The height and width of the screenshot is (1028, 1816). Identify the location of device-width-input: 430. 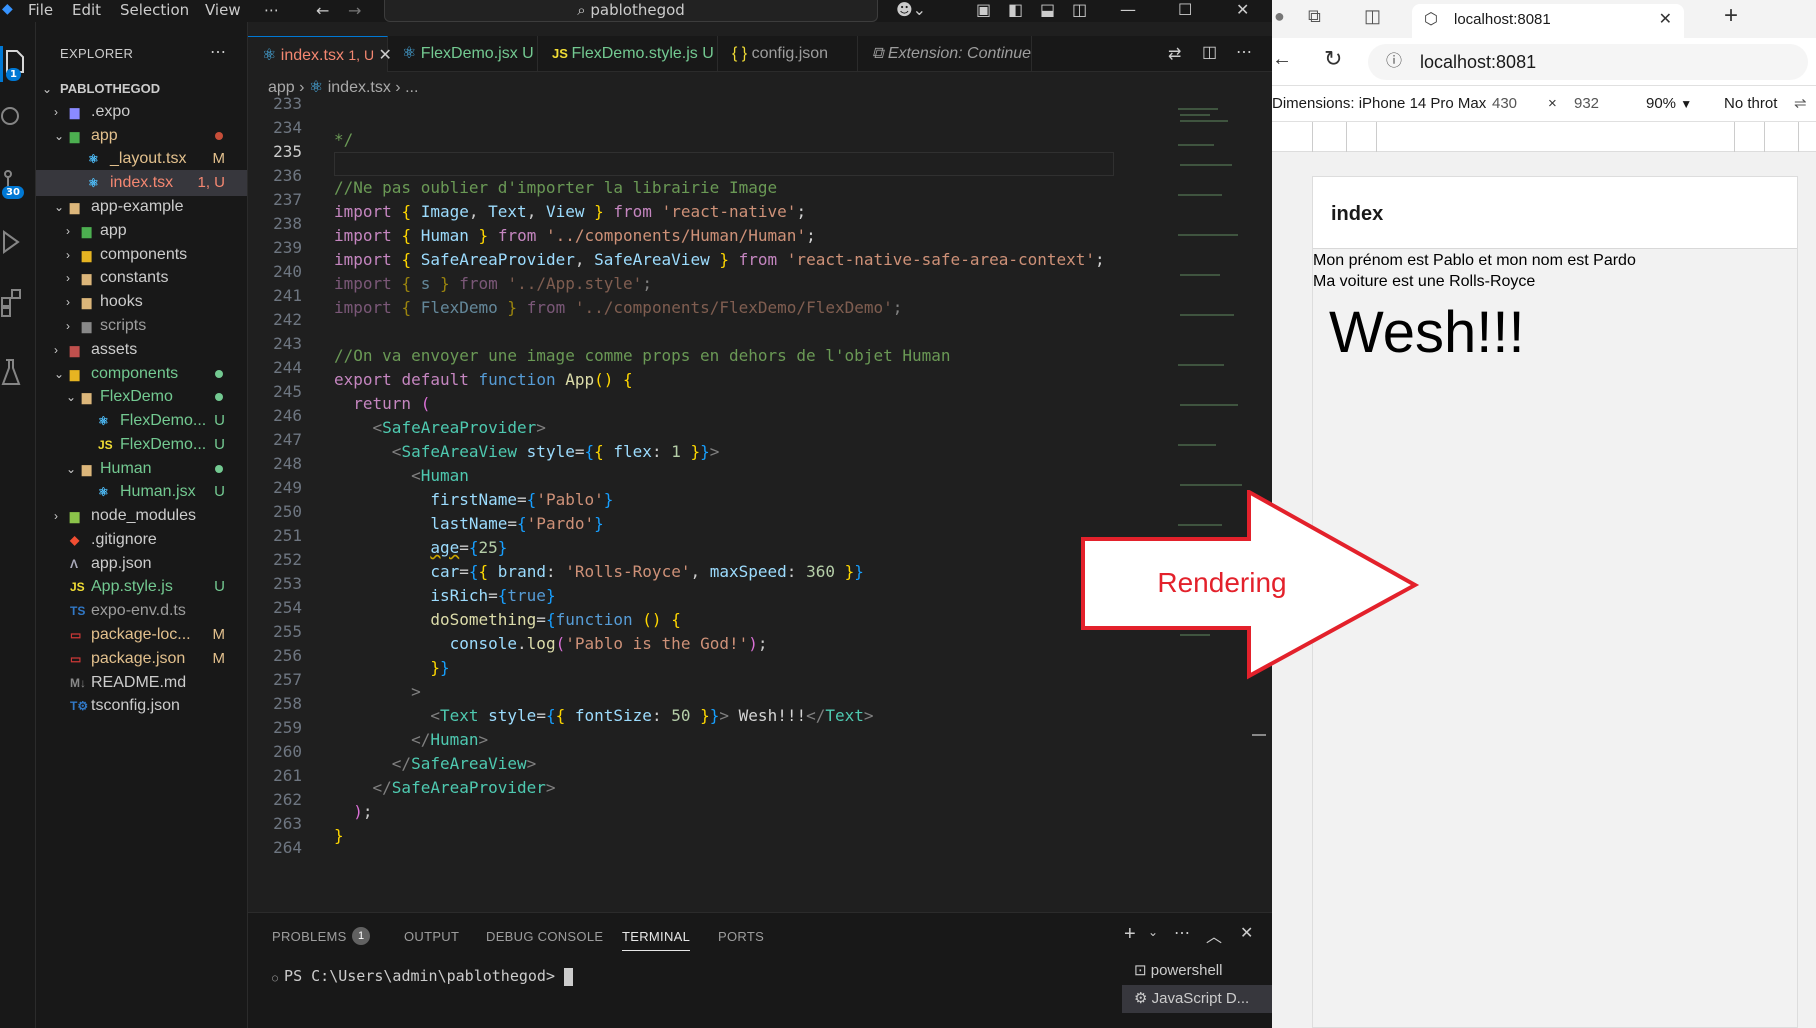
(1504, 104).